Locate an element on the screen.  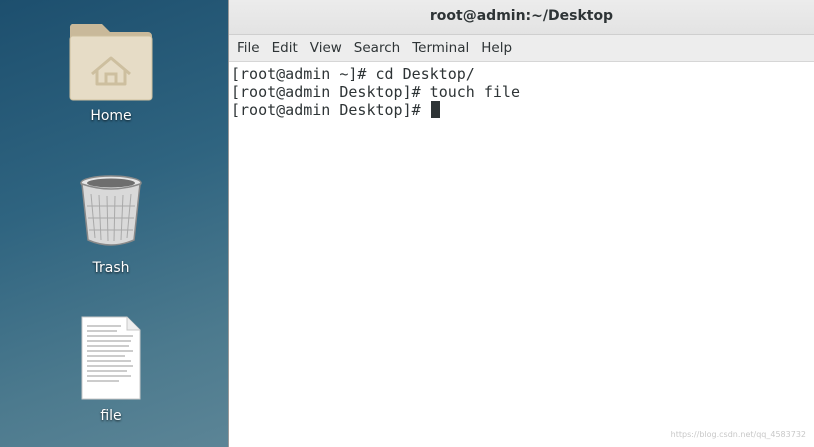
home-folder-icon is located at coordinates (111, 62).